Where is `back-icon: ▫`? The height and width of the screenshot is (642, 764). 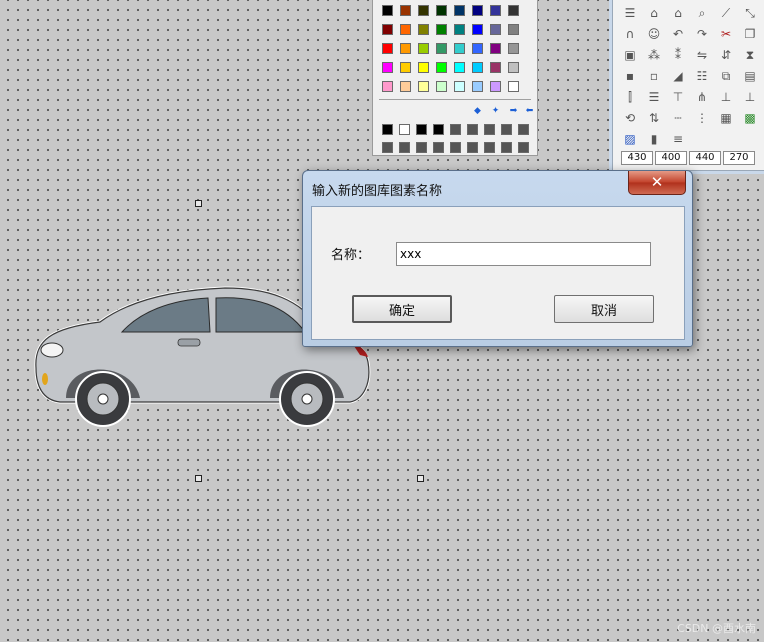
back-icon: ▫ is located at coordinates (654, 76).